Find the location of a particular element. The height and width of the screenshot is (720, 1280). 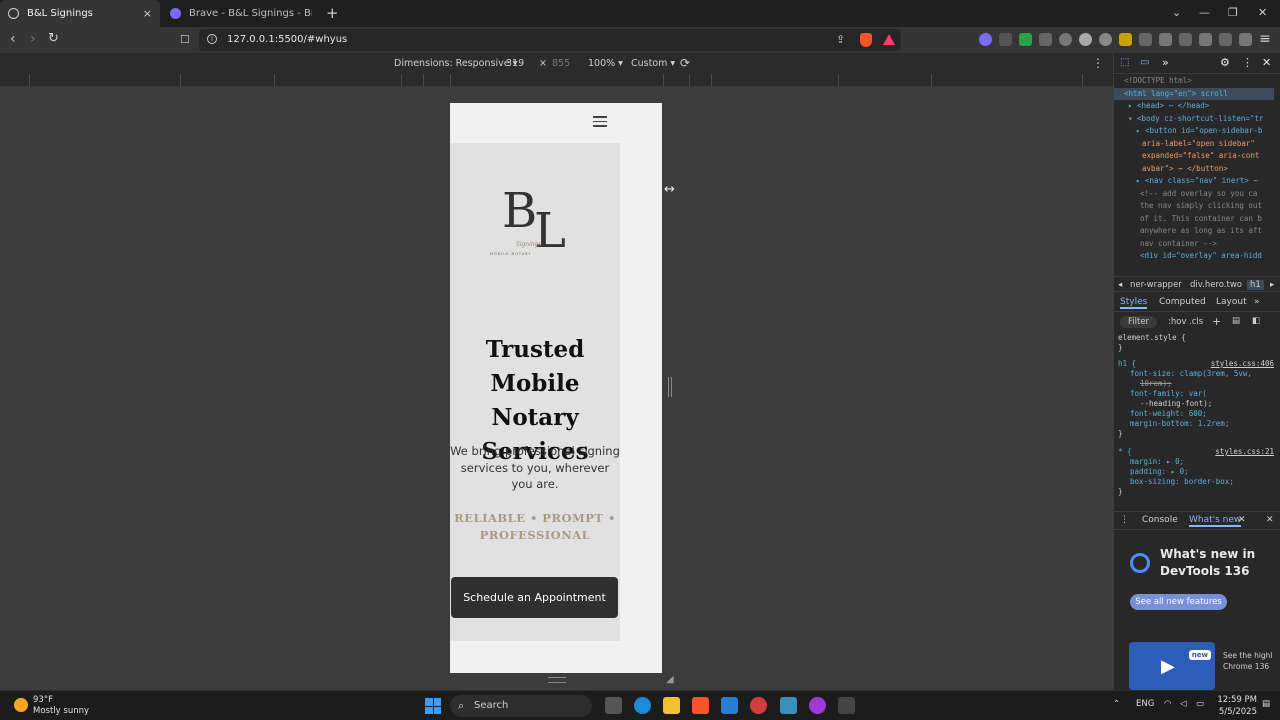

tab-whats-new: What's new is located at coordinates (1215, 521).